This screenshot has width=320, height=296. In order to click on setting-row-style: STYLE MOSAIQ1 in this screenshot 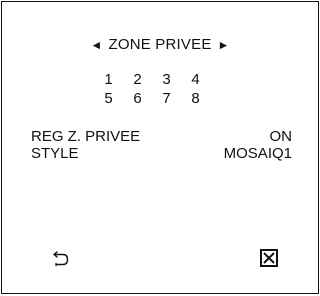, I will do `click(161, 153)`.